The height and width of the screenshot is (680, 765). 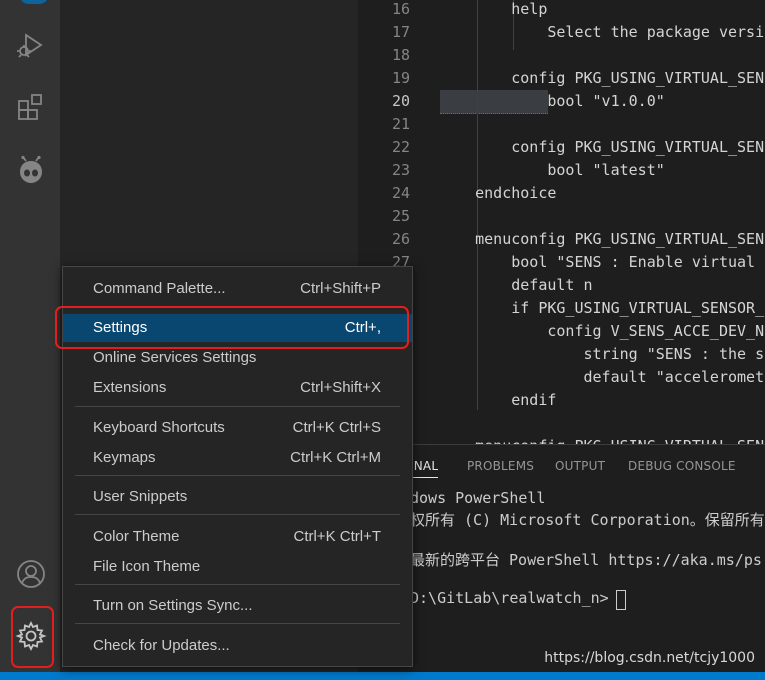 What do you see at coordinates (500, 466) in the screenshot?
I see `tab-problems: PROBLEMS` at bounding box center [500, 466].